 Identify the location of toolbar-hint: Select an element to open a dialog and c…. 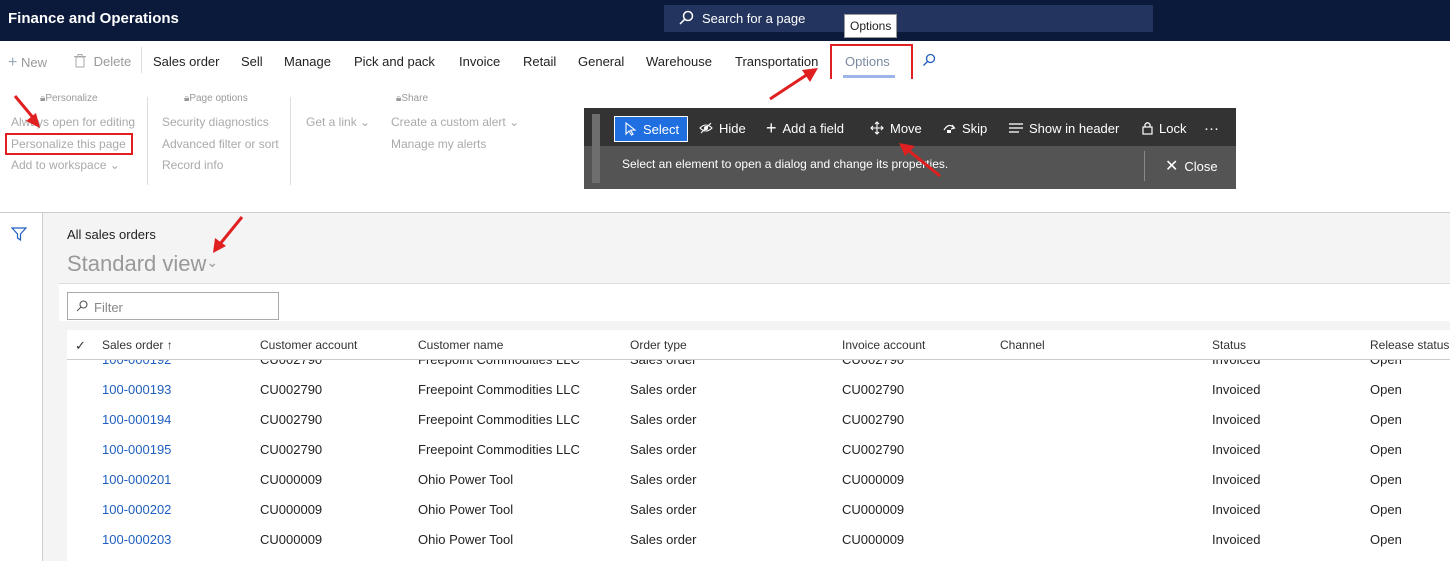
(785, 164).